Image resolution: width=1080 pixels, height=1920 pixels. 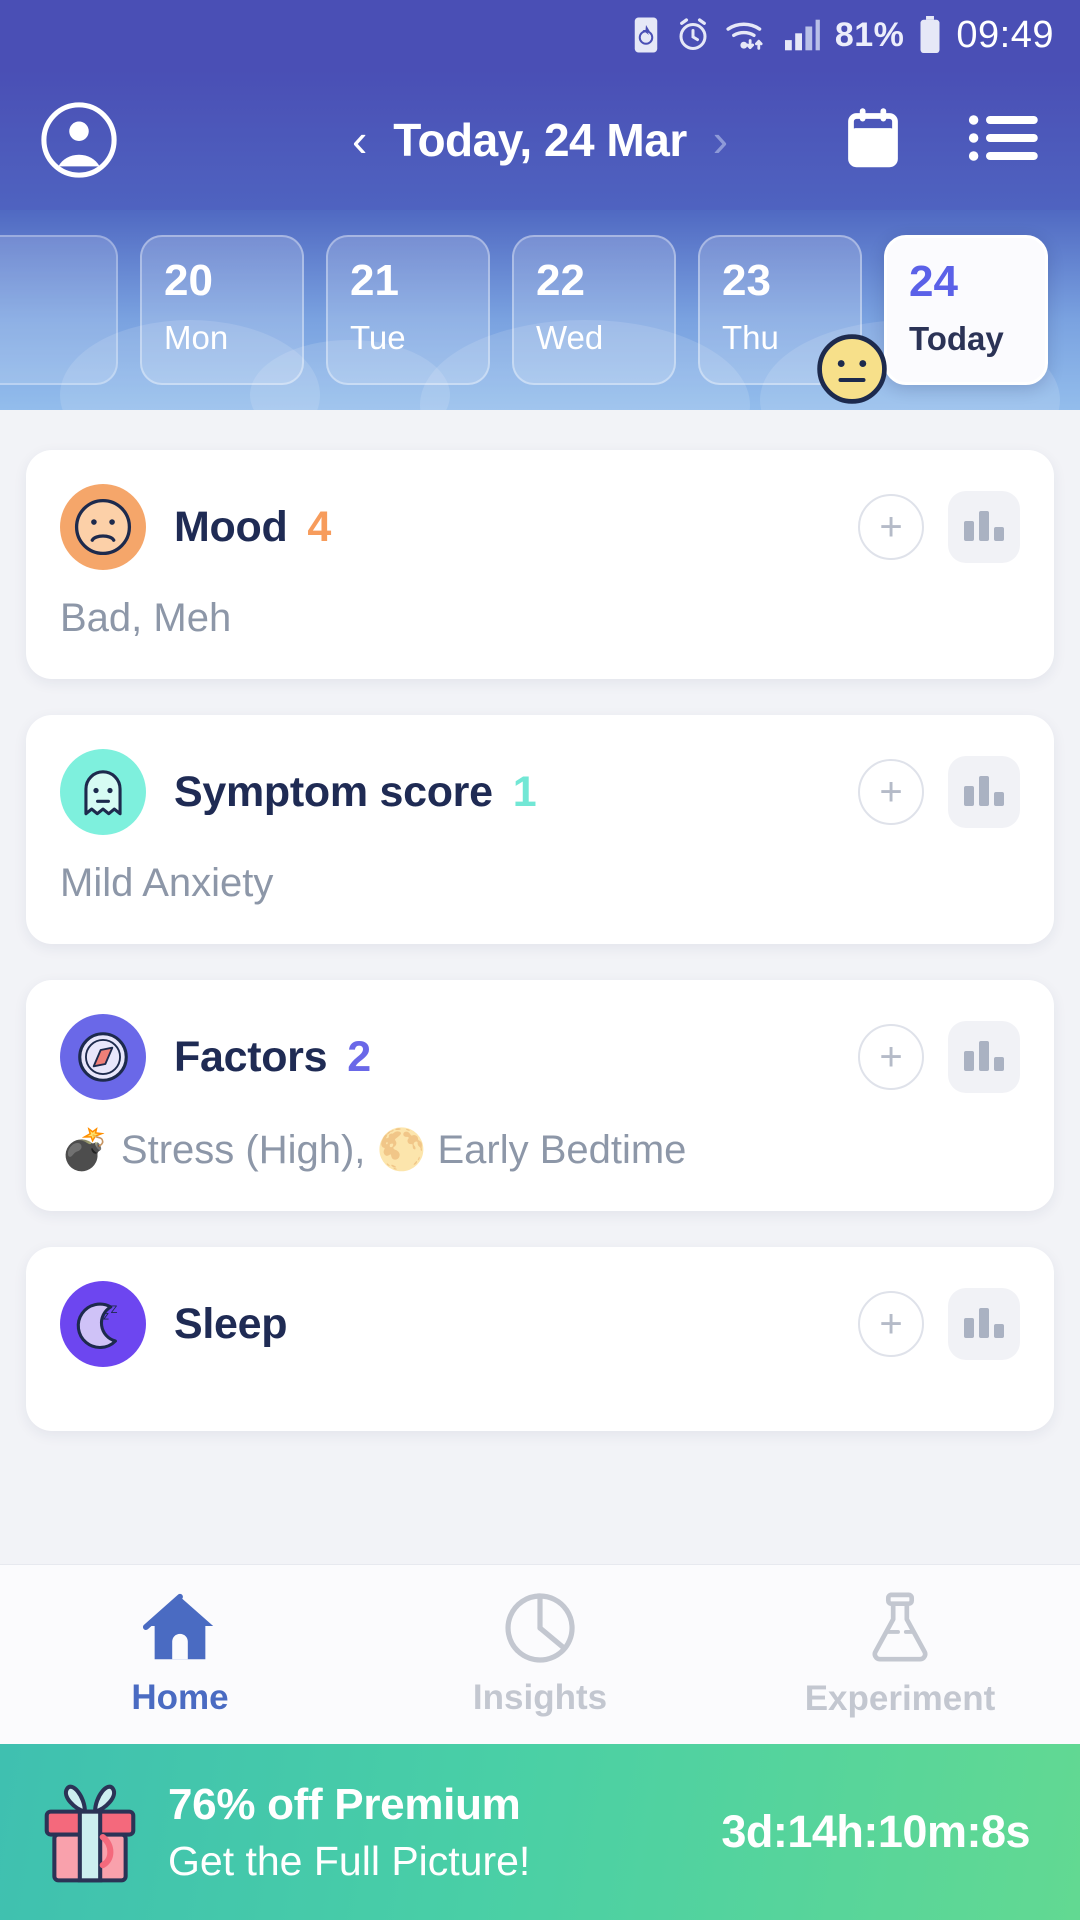 What do you see at coordinates (869, 34) in the screenshot?
I see `battery-percent: 81%` at bounding box center [869, 34].